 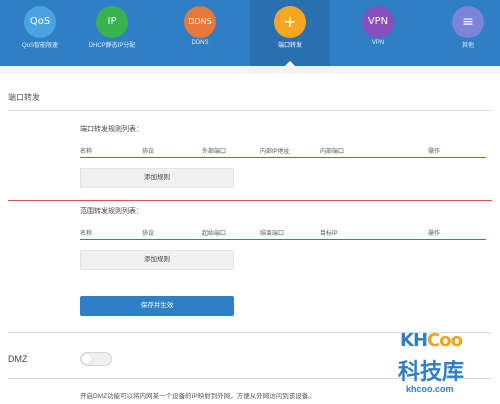 I want to click on nav-item-vpn: VPN VPN, so click(x=378, y=33).